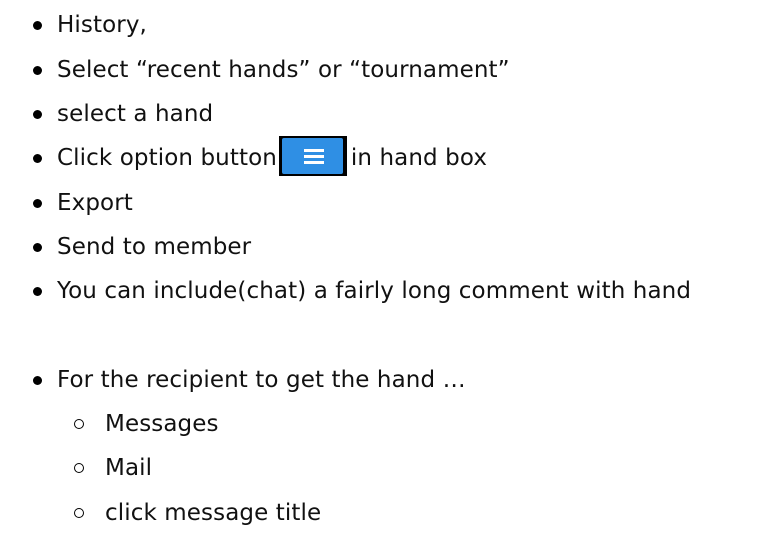 The width and height of the screenshot is (767, 542). What do you see at coordinates (154, 247) in the screenshot?
I see `bullet-text: Send to member` at bounding box center [154, 247].